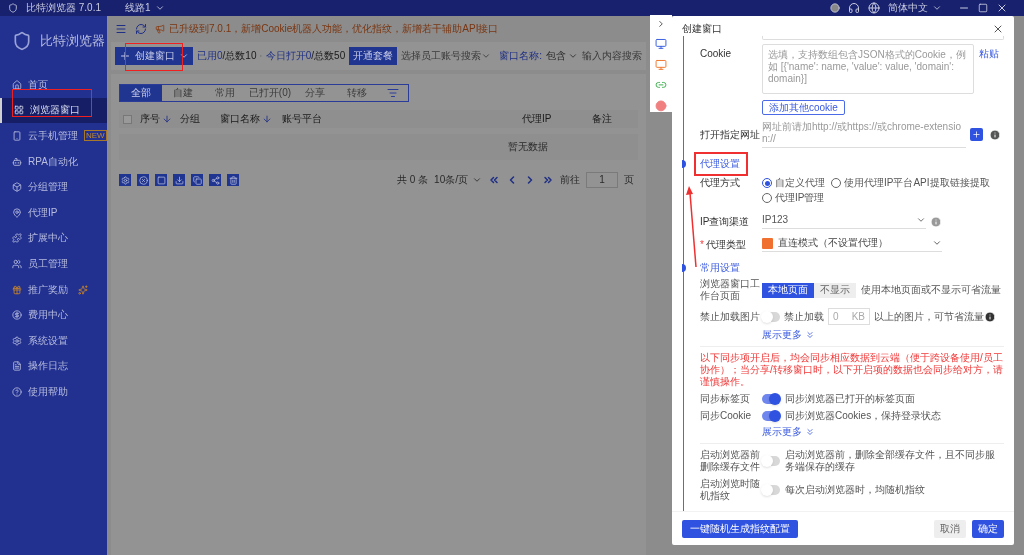 The height and width of the screenshot is (555, 1024). What do you see at coordinates (53, 136) in the screenshot?
I see `sidebar-item: 云手机管理 NEW` at bounding box center [53, 136].